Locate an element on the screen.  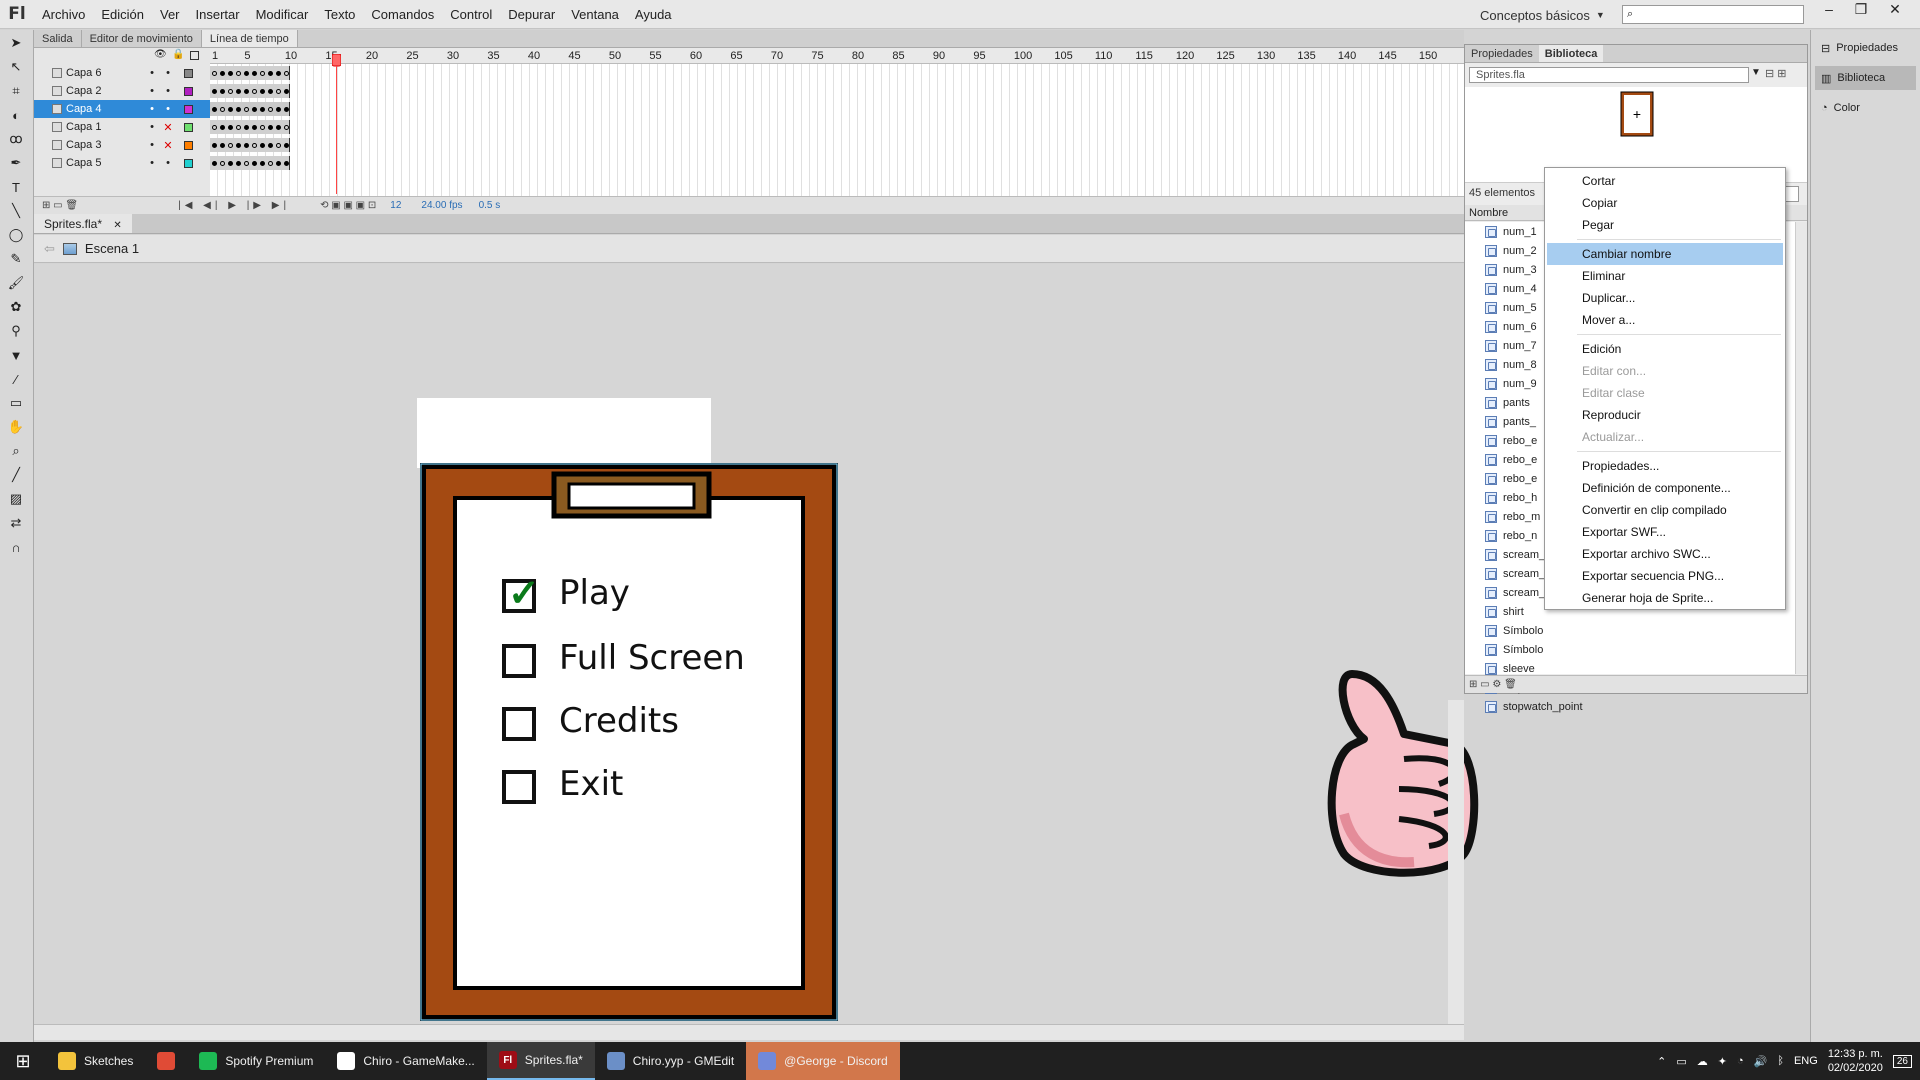
menu-item-5: Texto is located at coordinates (339, 14).